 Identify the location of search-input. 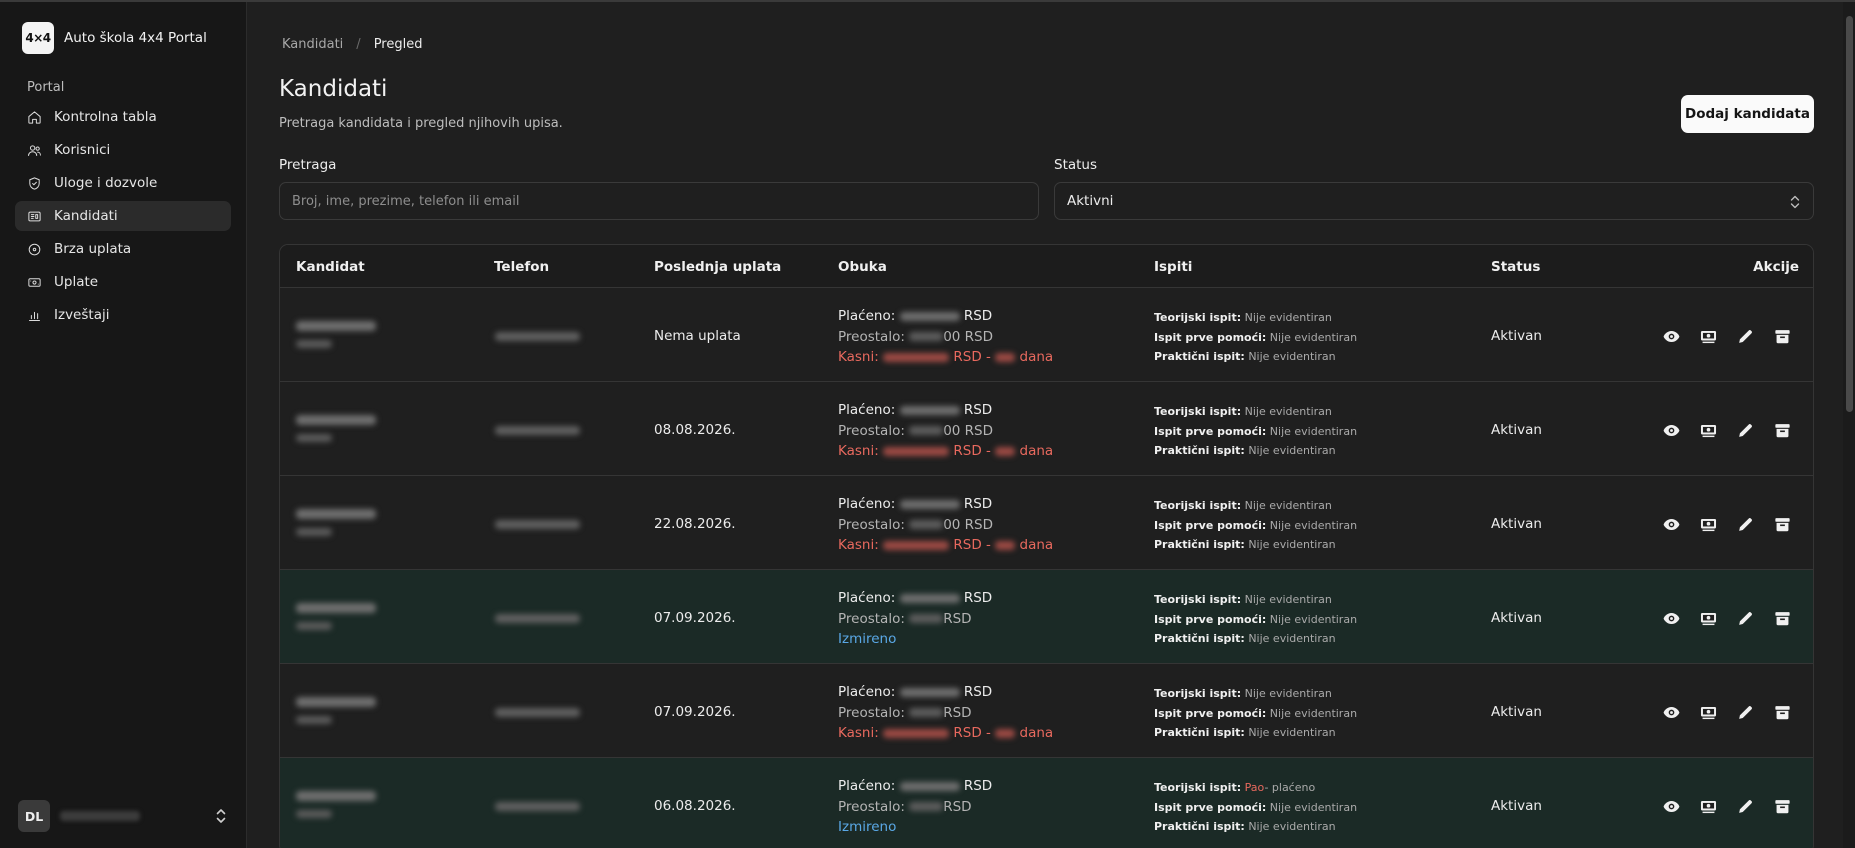
(659, 201).